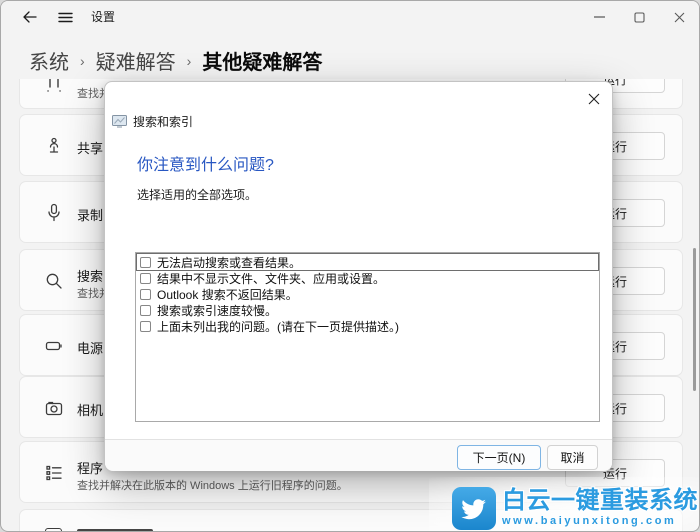  I want to click on card-title: 录制, so click(90, 215).